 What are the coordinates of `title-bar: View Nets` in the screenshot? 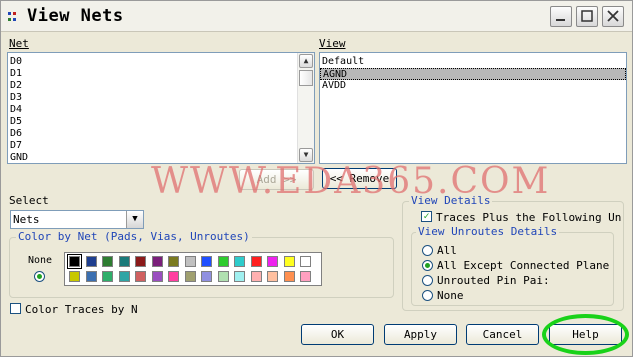 It's located at (316, 16).